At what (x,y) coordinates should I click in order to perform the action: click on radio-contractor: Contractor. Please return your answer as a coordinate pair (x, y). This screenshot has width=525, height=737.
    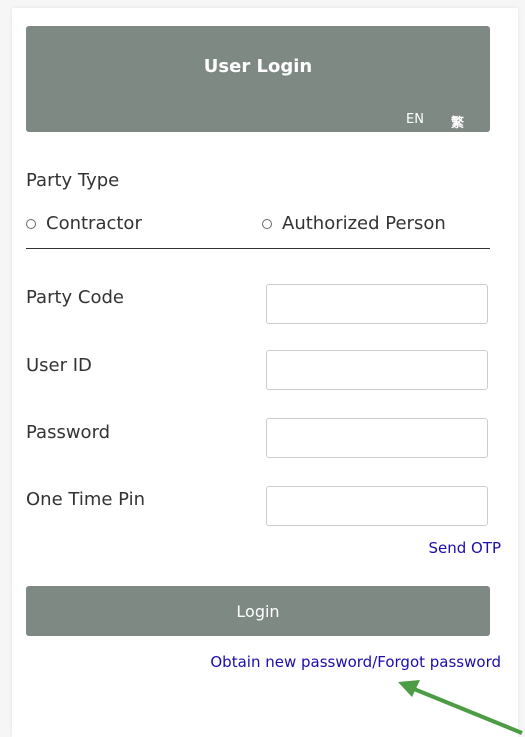
    Looking at the image, I should click on (84, 223).